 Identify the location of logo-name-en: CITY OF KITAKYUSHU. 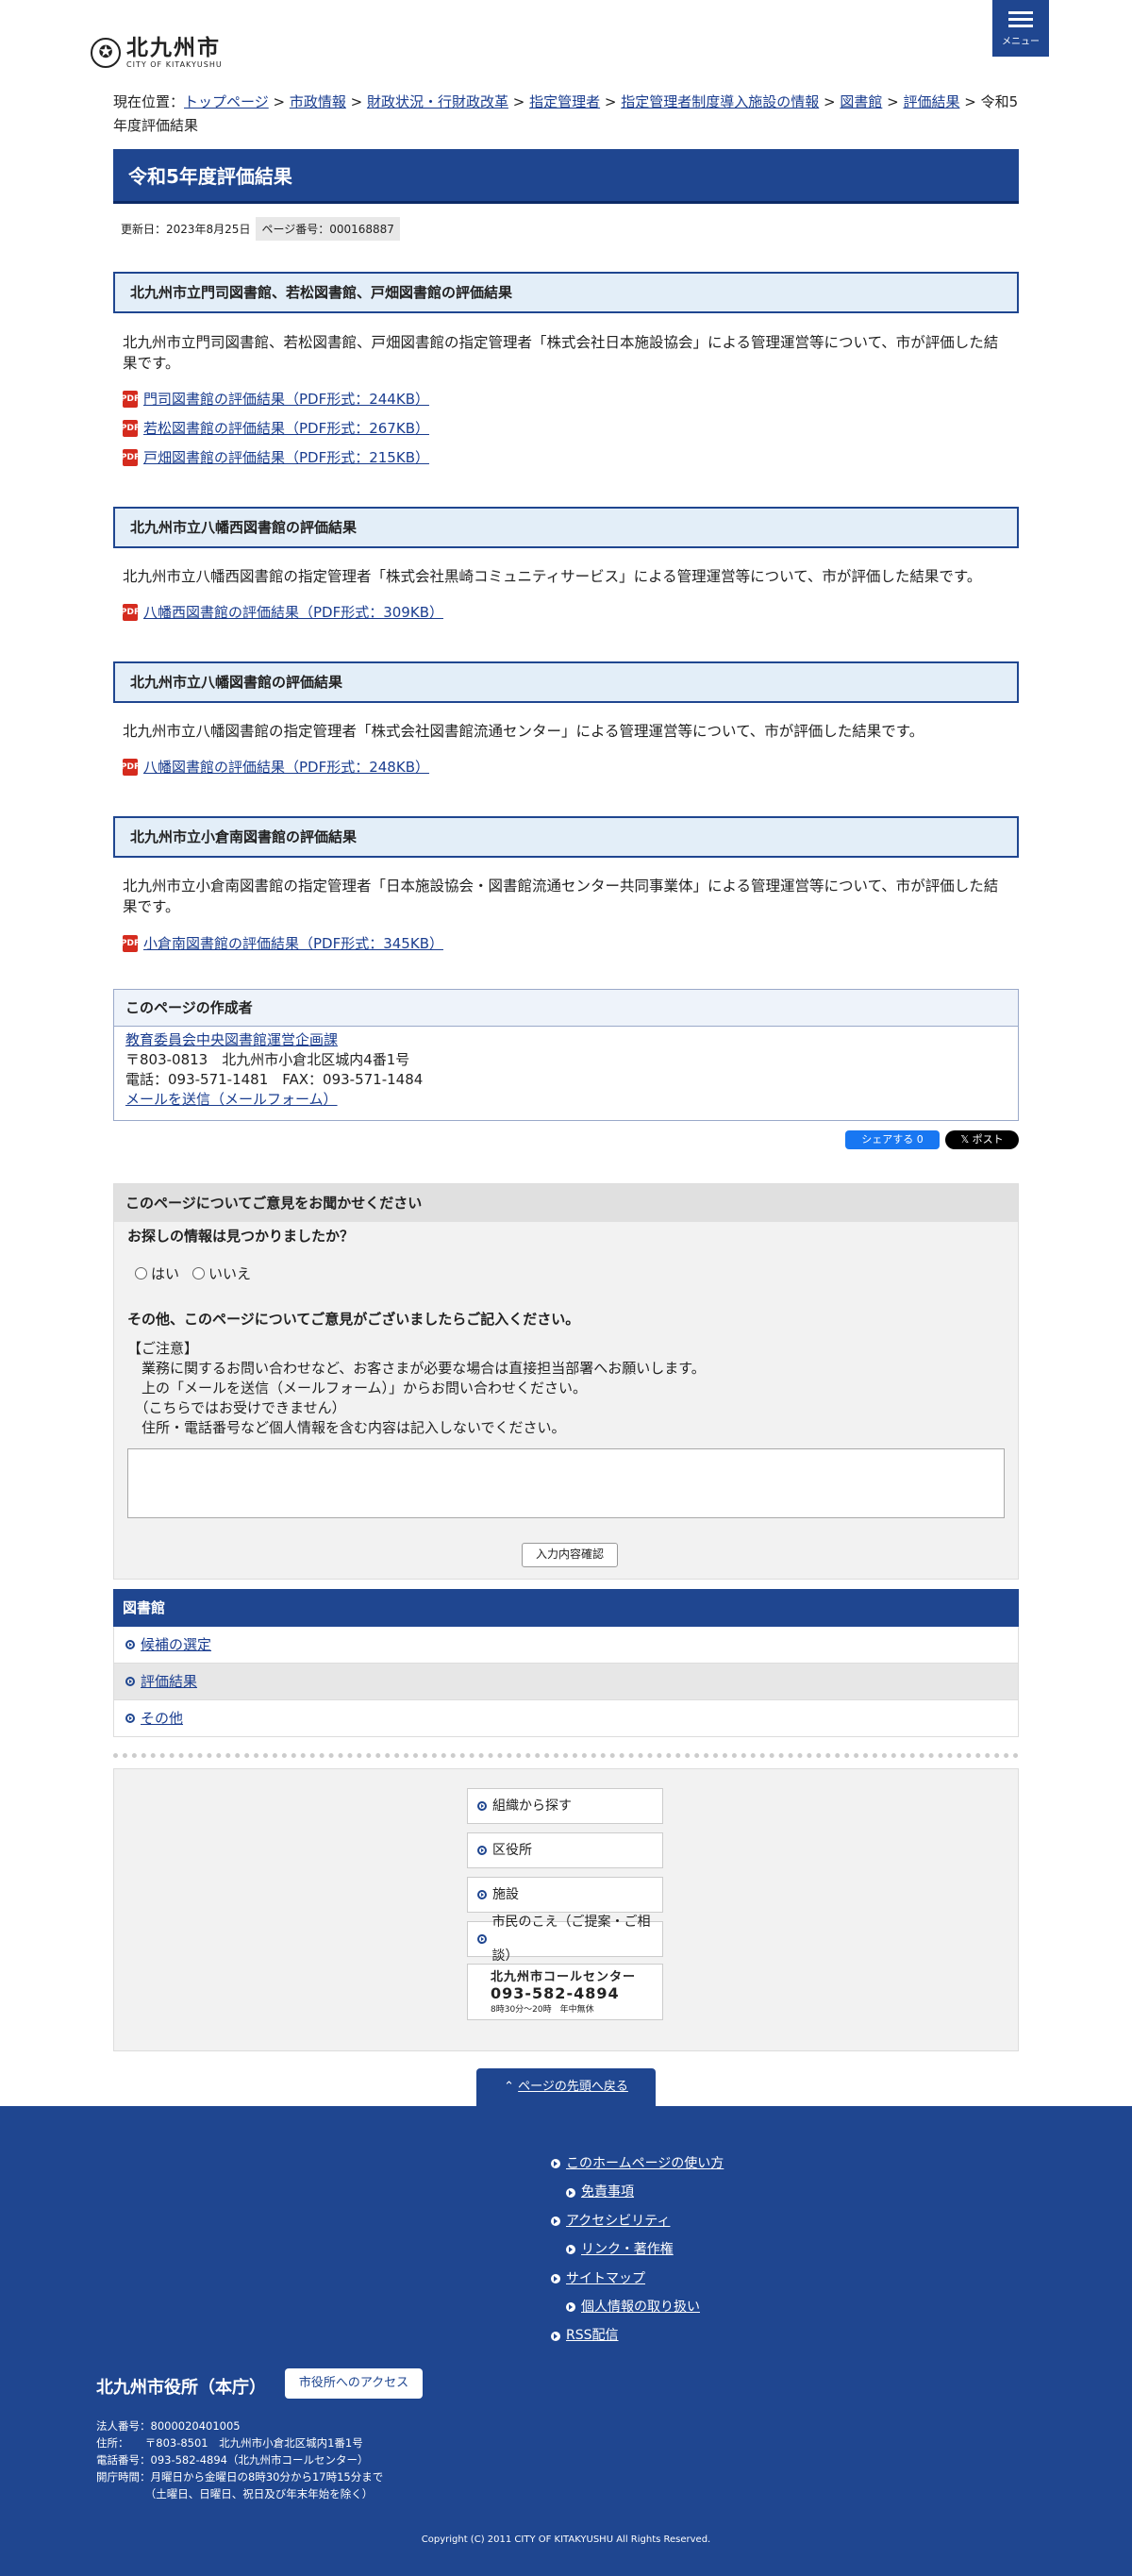
(174, 64).